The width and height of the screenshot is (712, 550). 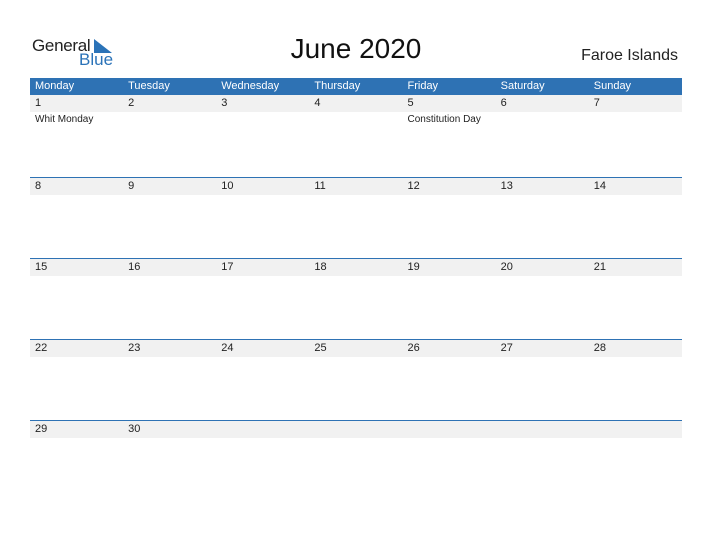 What do you see at coordinates (413, 186) in the screenshot?
I see `day-number: 12` at bounding box center [413, 186].